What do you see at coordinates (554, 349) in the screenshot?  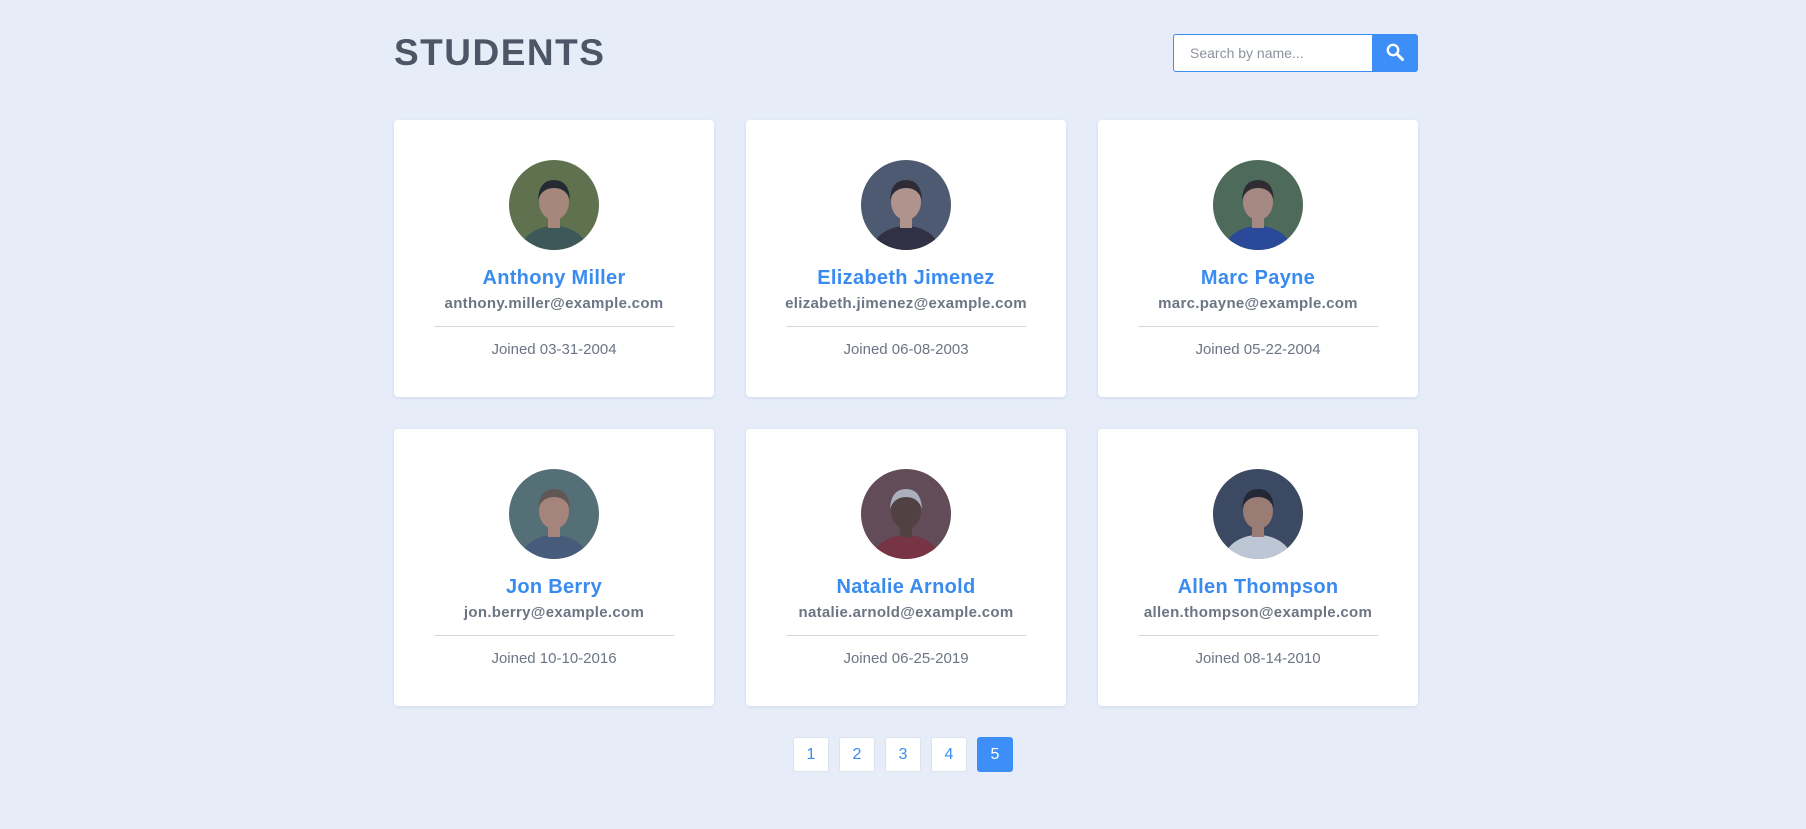 I see `joined-date: Joined 03-31-2004` at bounding box center [554, 349].